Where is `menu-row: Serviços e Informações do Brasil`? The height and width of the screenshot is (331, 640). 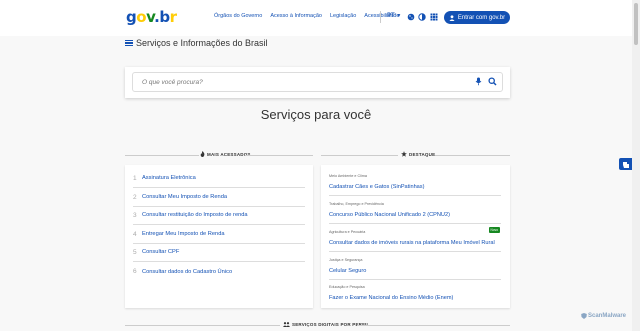 menu-row: Serviços e Informações do Brasil is located at coordinates (196, 43).